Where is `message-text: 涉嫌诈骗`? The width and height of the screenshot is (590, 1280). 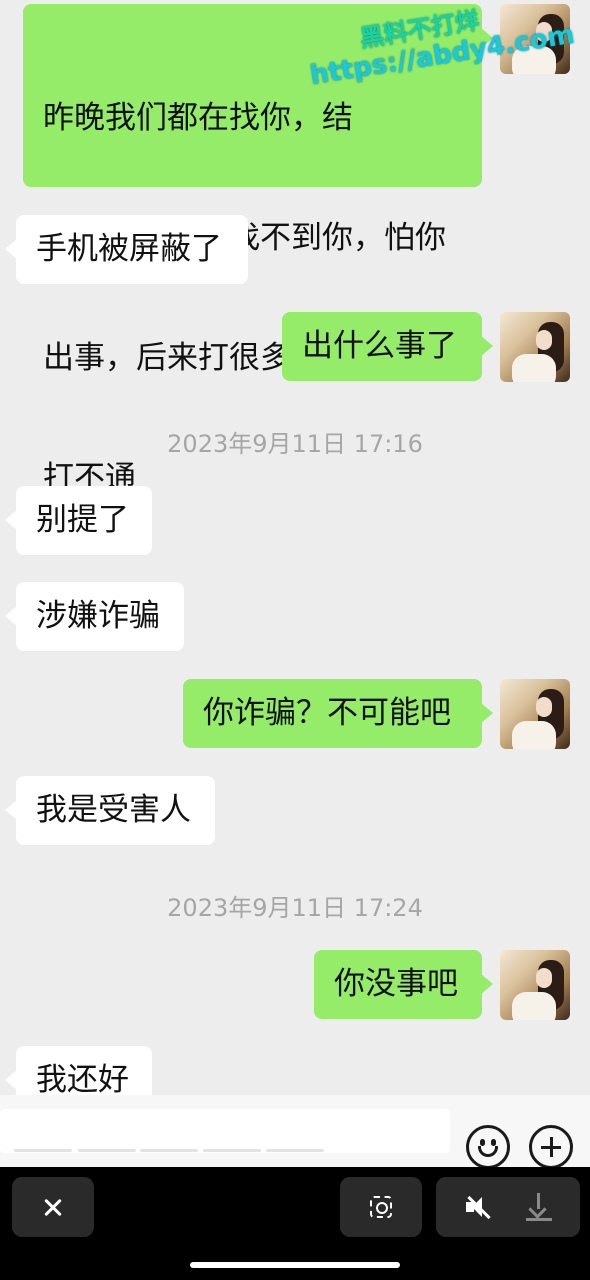 message-text: 涉嫌诈骗 is located at coordinates (98, 616).